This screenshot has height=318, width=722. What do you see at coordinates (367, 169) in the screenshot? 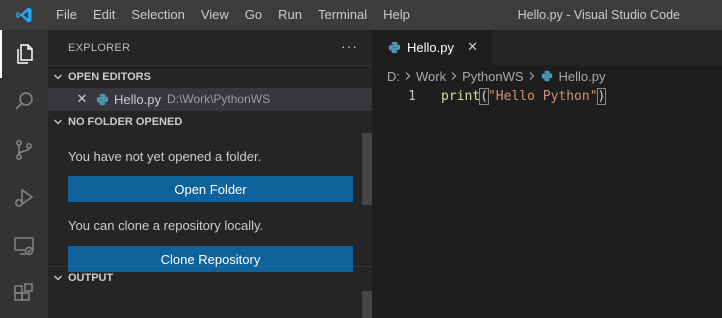
I see `sidebar-scrollbar-thumb` at bounding box center [367, 169].